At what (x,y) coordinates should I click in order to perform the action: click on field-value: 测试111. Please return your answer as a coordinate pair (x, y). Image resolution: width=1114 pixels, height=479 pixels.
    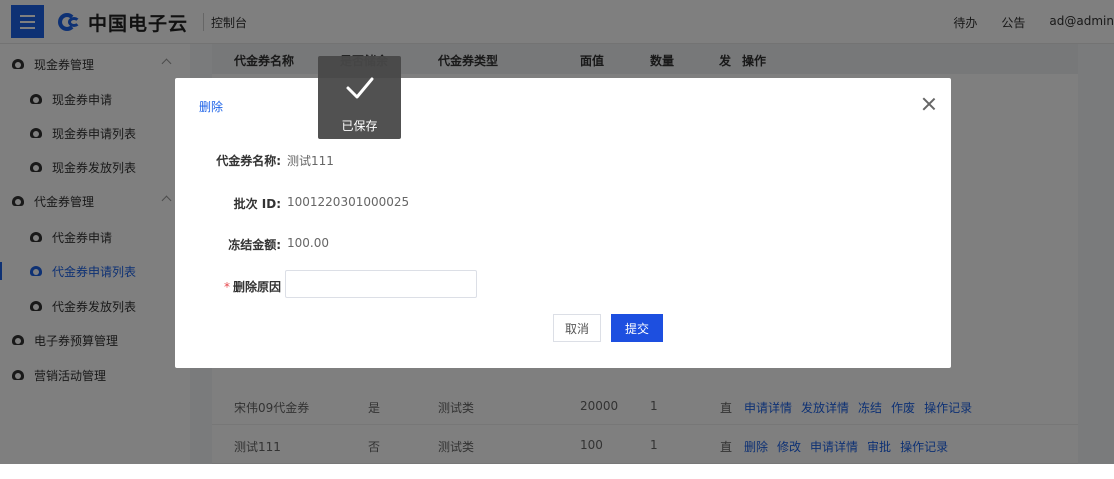
    Looking at the image, I should click on (310, 161).